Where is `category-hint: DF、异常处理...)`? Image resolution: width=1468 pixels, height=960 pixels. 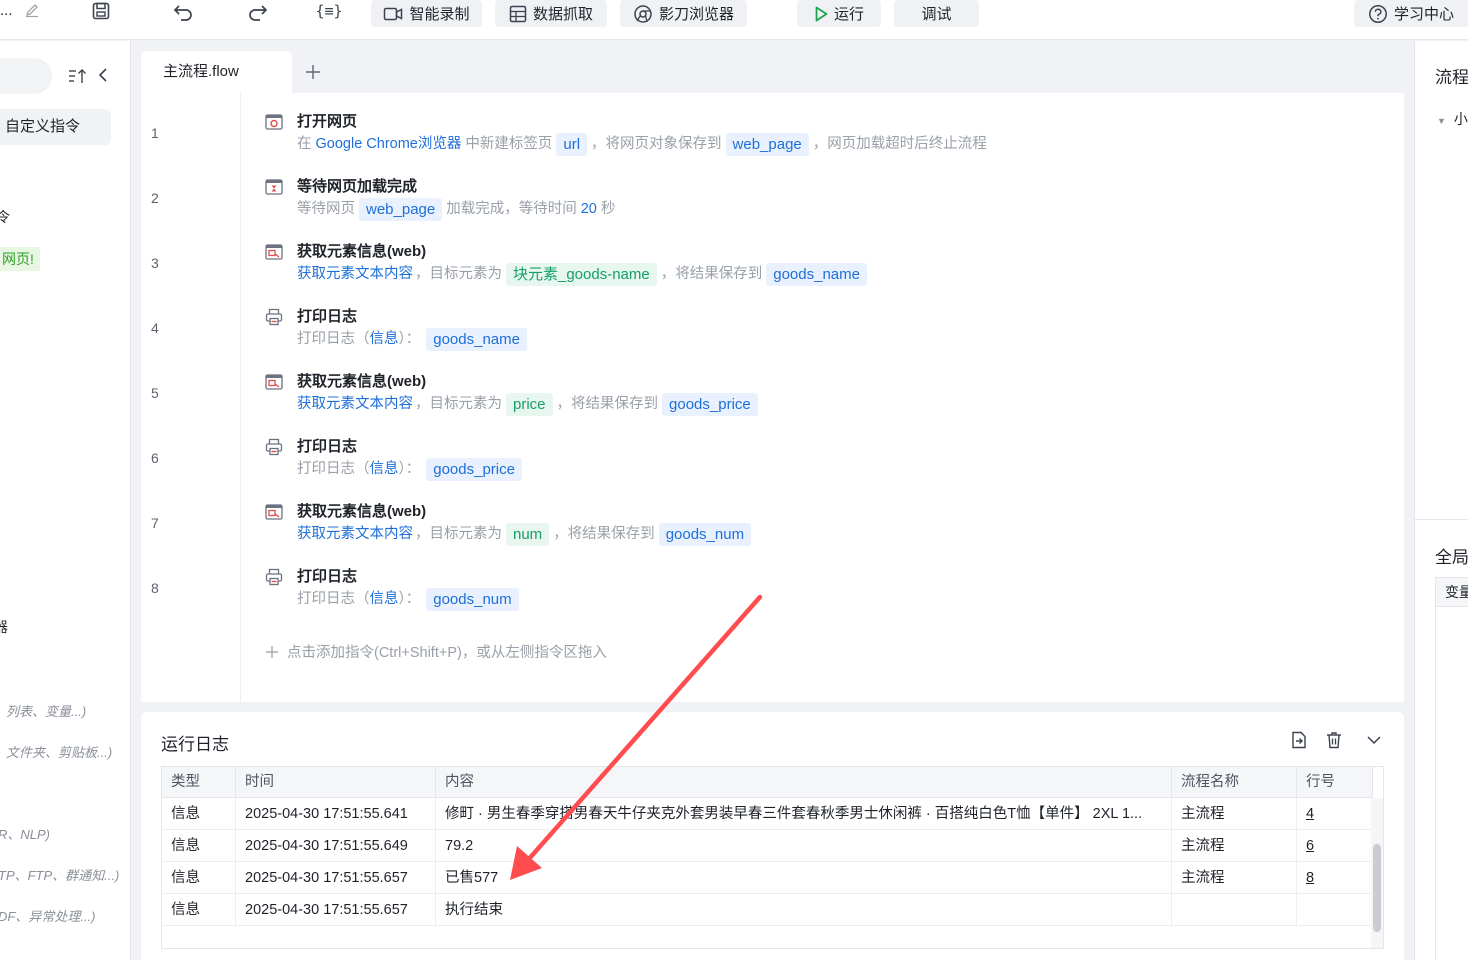 category-hint: DF、异常处理...) is located at coordinates (48, 916).